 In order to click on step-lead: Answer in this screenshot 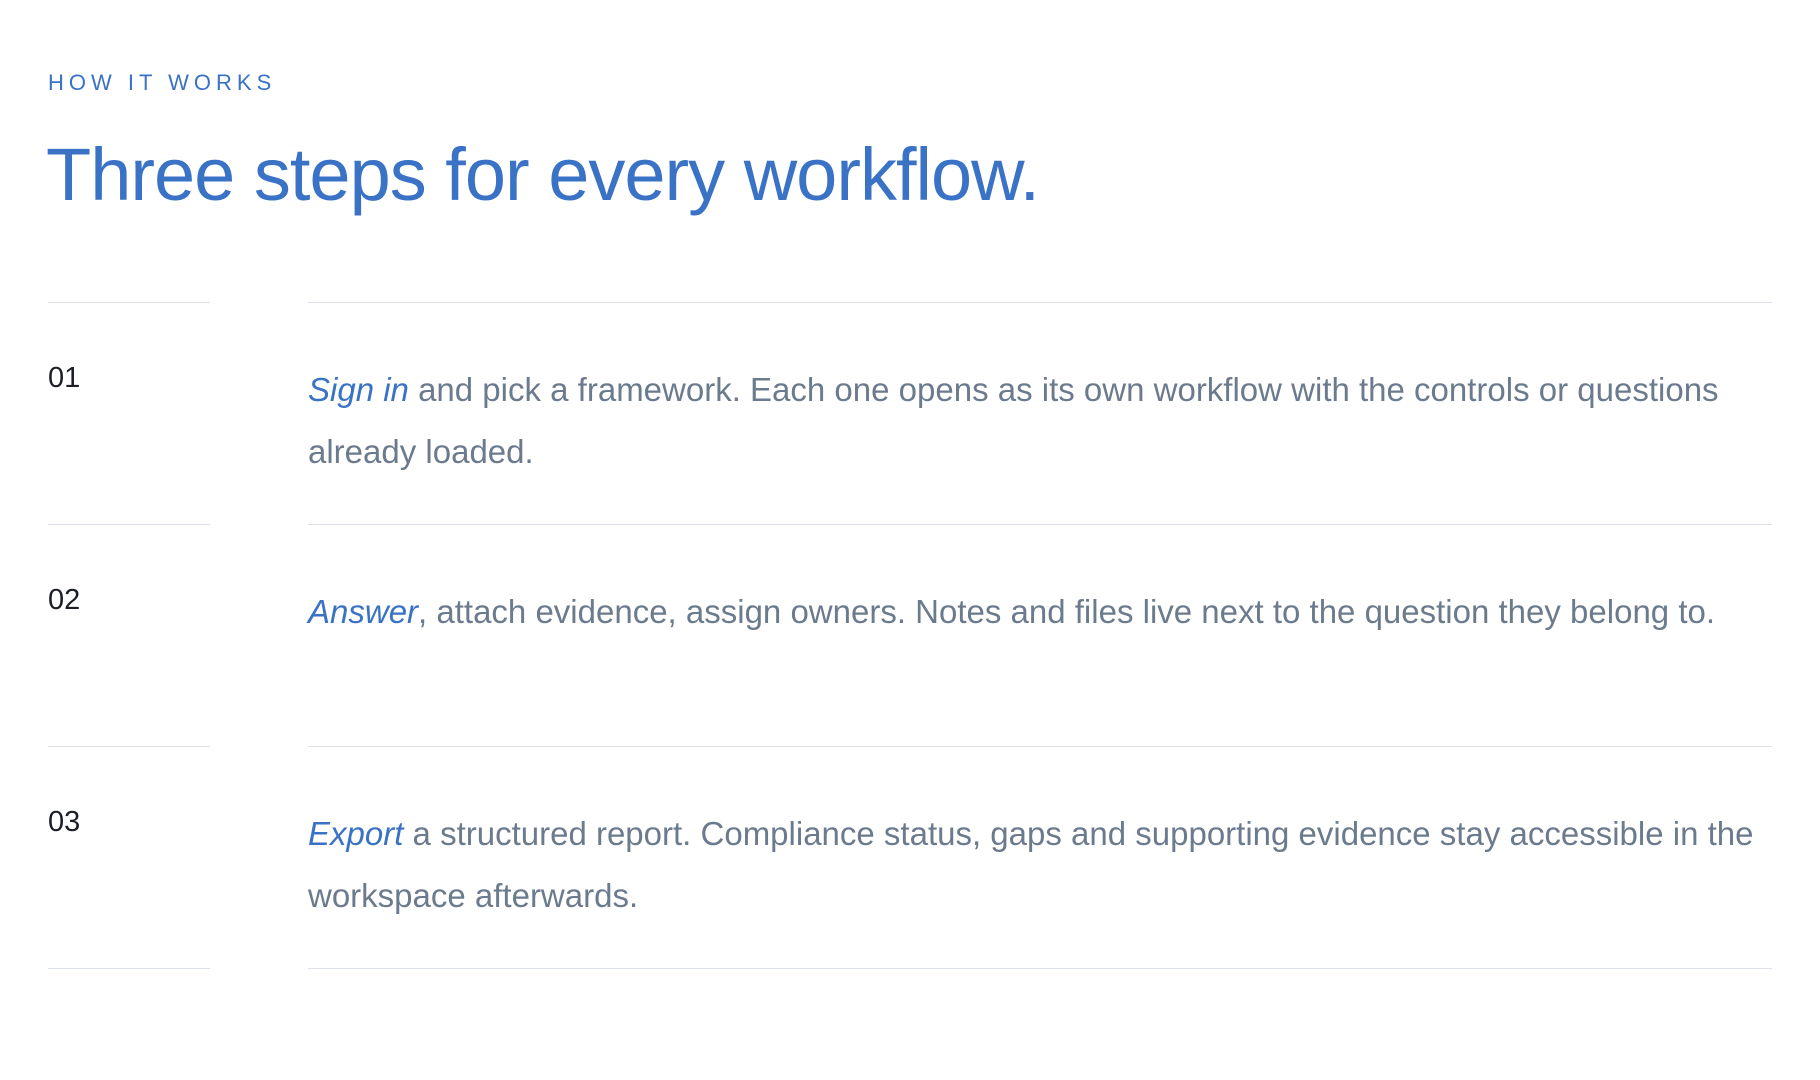, I will do `click(363, 611)`.